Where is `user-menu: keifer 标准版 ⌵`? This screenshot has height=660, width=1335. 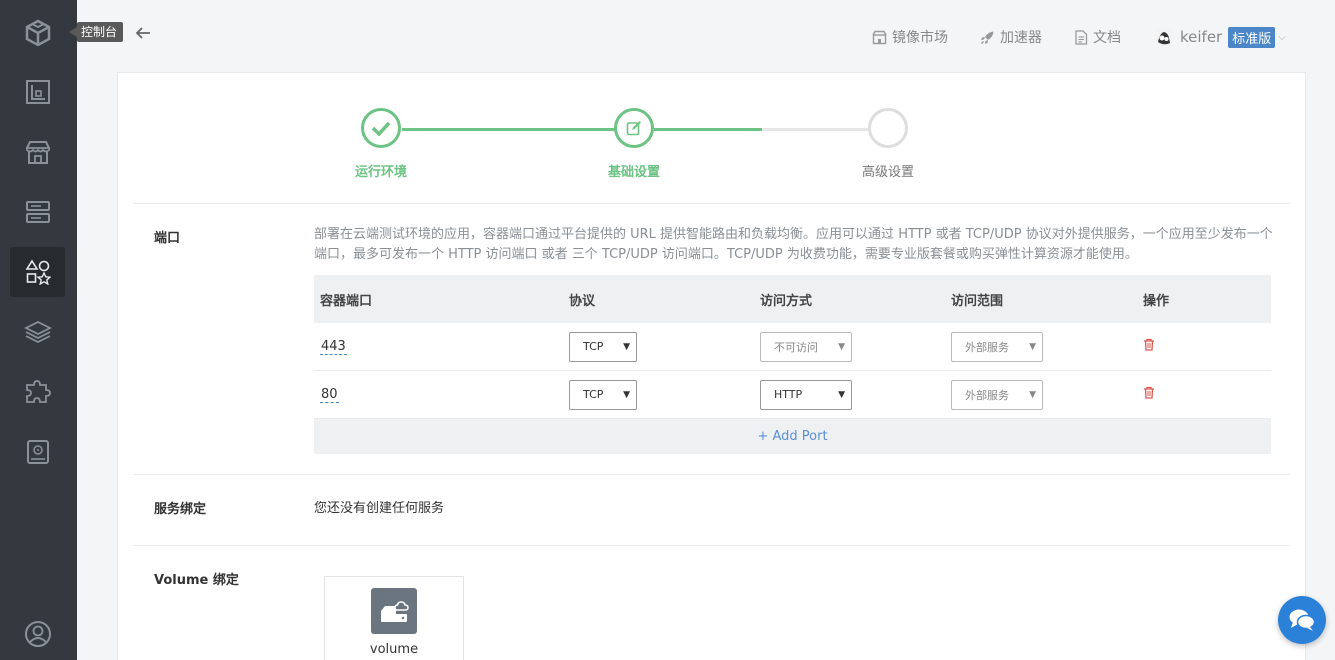 user-menu: keifer 标准版 ⌵ is located at coordinates (1220, 37).